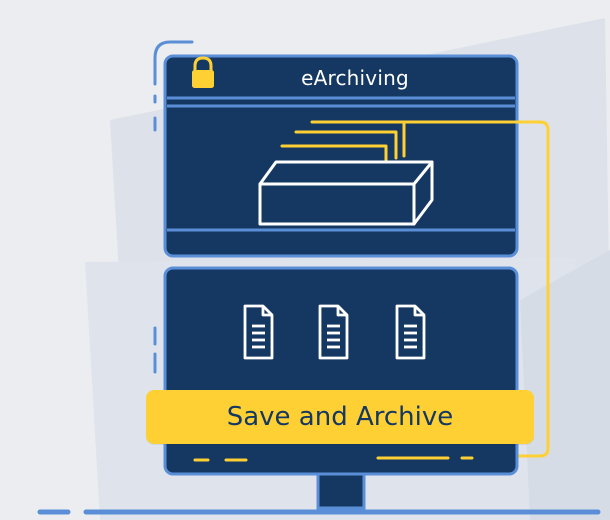 The width and height of the screenshot is (610, 520). What do you see at coordinates (355, 78) in the screenshot?
I see `window-title: eArchiving` at bounding box center [355, 78].